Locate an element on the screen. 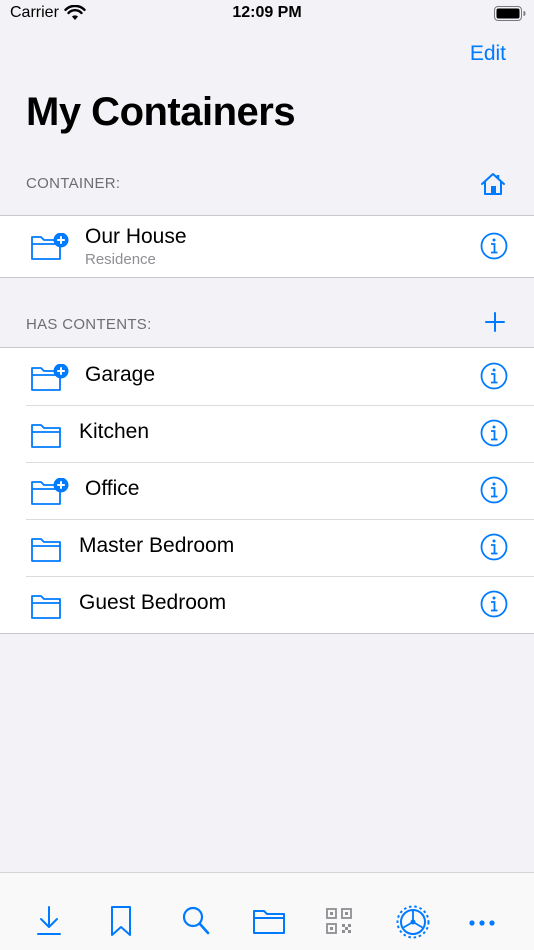  more-icon is located at coordinates (482, 921).